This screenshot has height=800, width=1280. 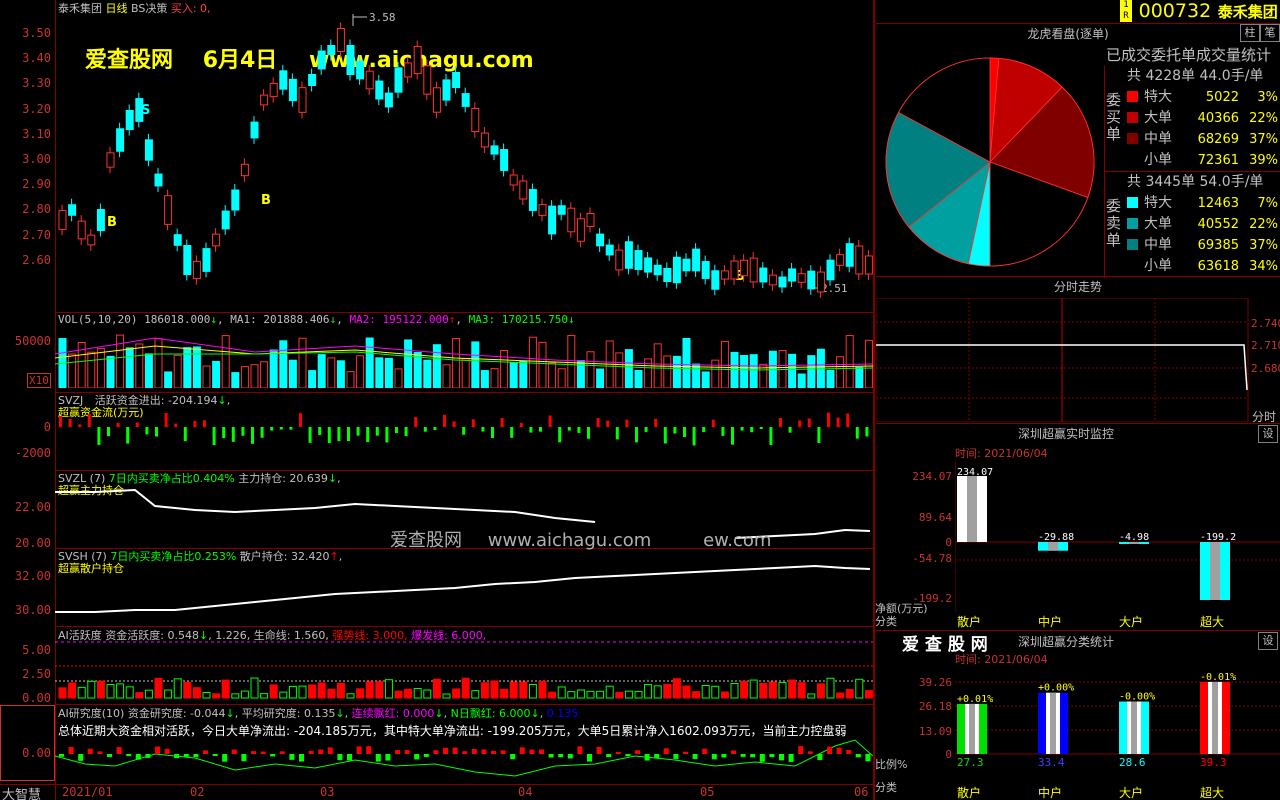 What do you see at coordinates (36, 259) in the screenshot?
I see `price-ytick: 2.60` at bounding box center [36, 259].